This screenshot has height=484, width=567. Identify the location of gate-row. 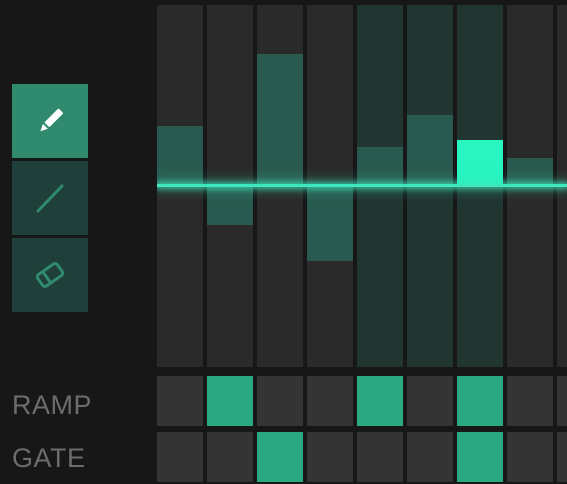
(362, 457).